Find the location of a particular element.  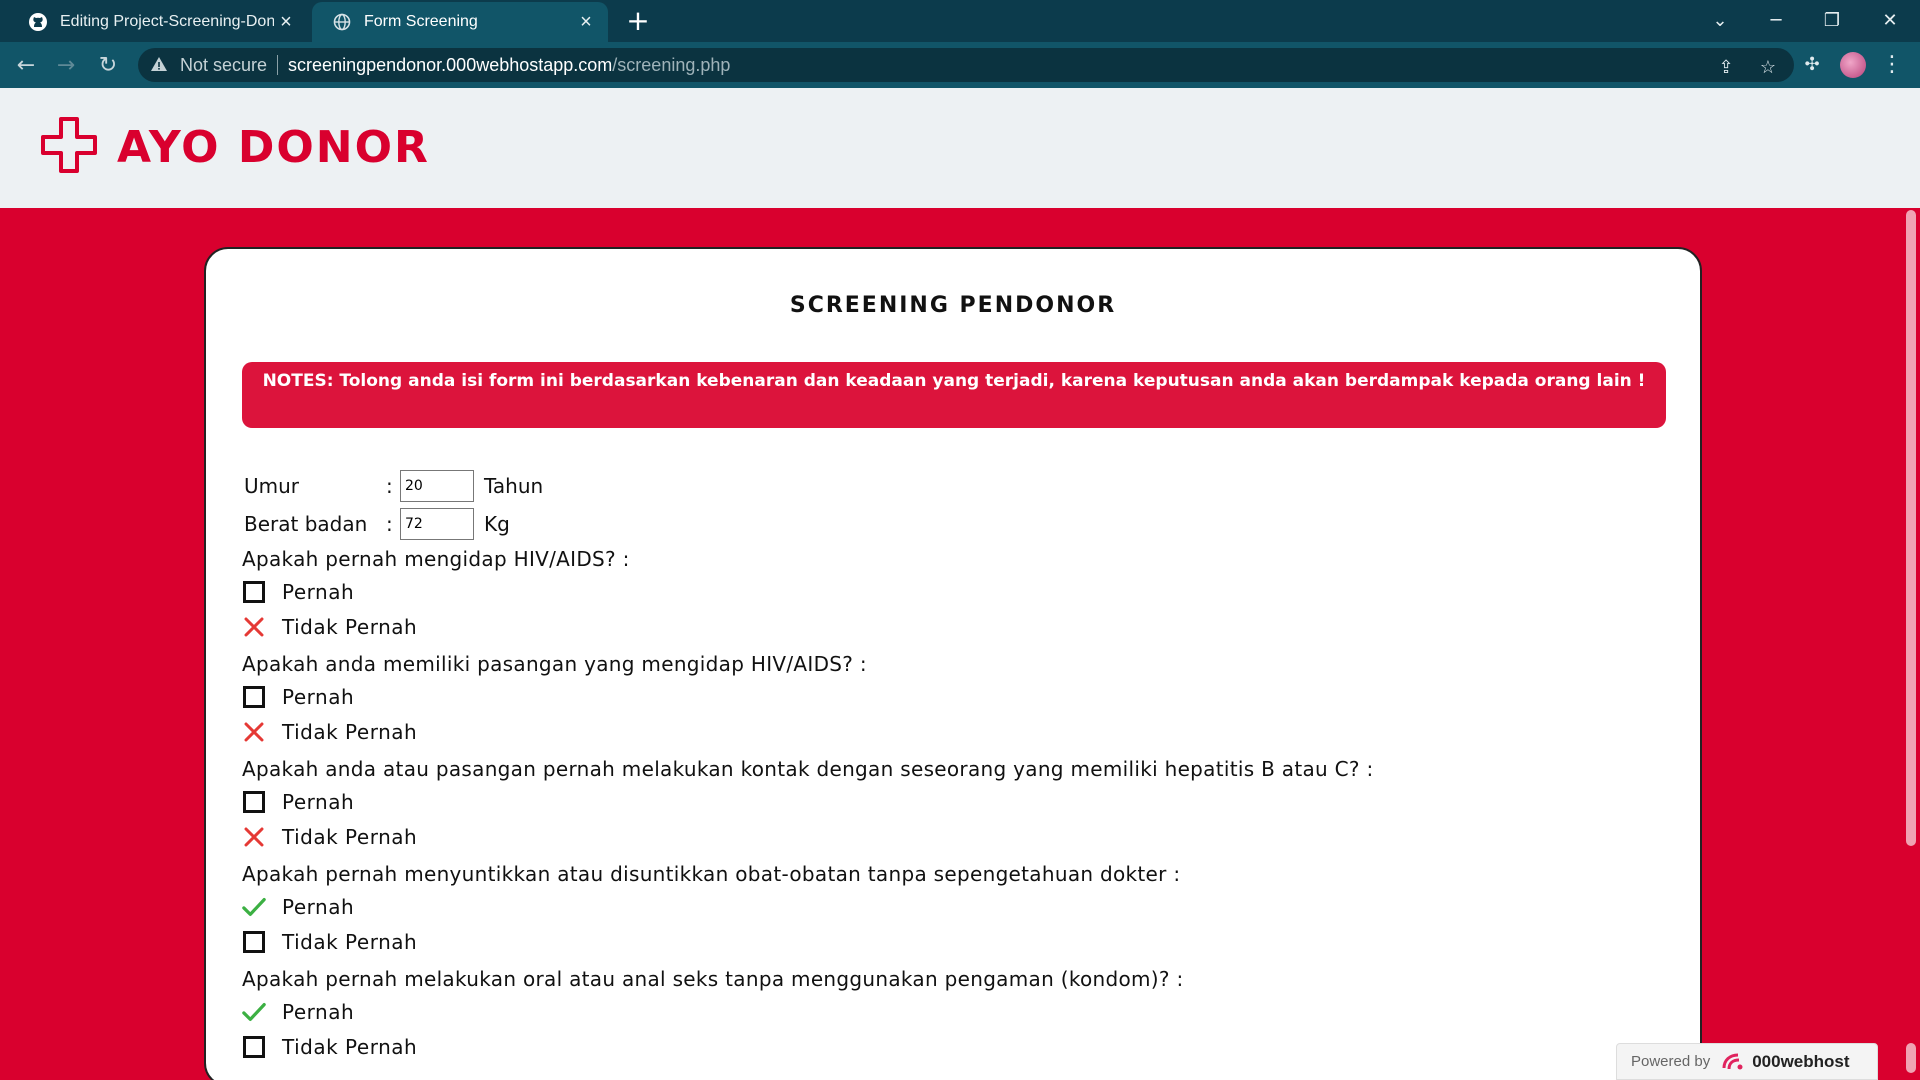

tab-form-screening: Form Screening × is located at coordinates (460, 22).